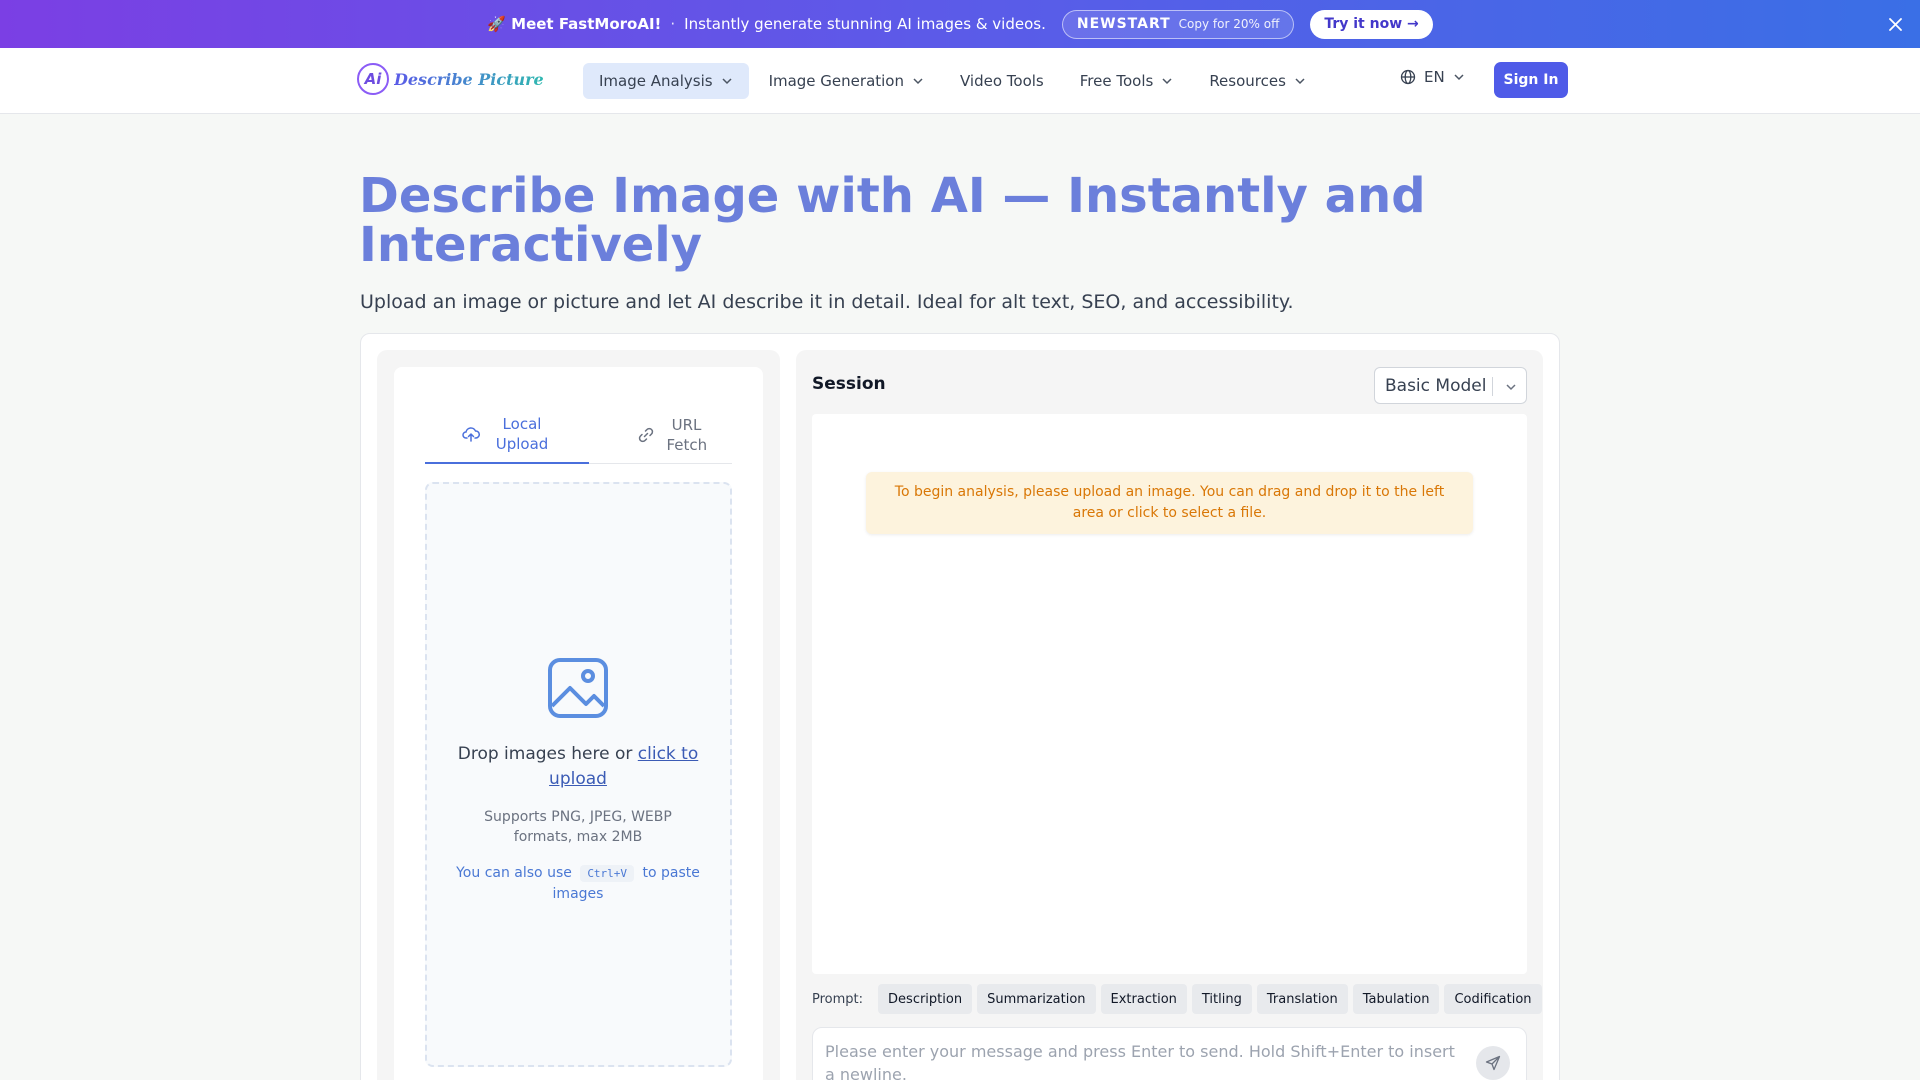 The height and width of the screenshot is (1080, 1920). I want to click on model-select: Basic Model, so click(1450, 385).